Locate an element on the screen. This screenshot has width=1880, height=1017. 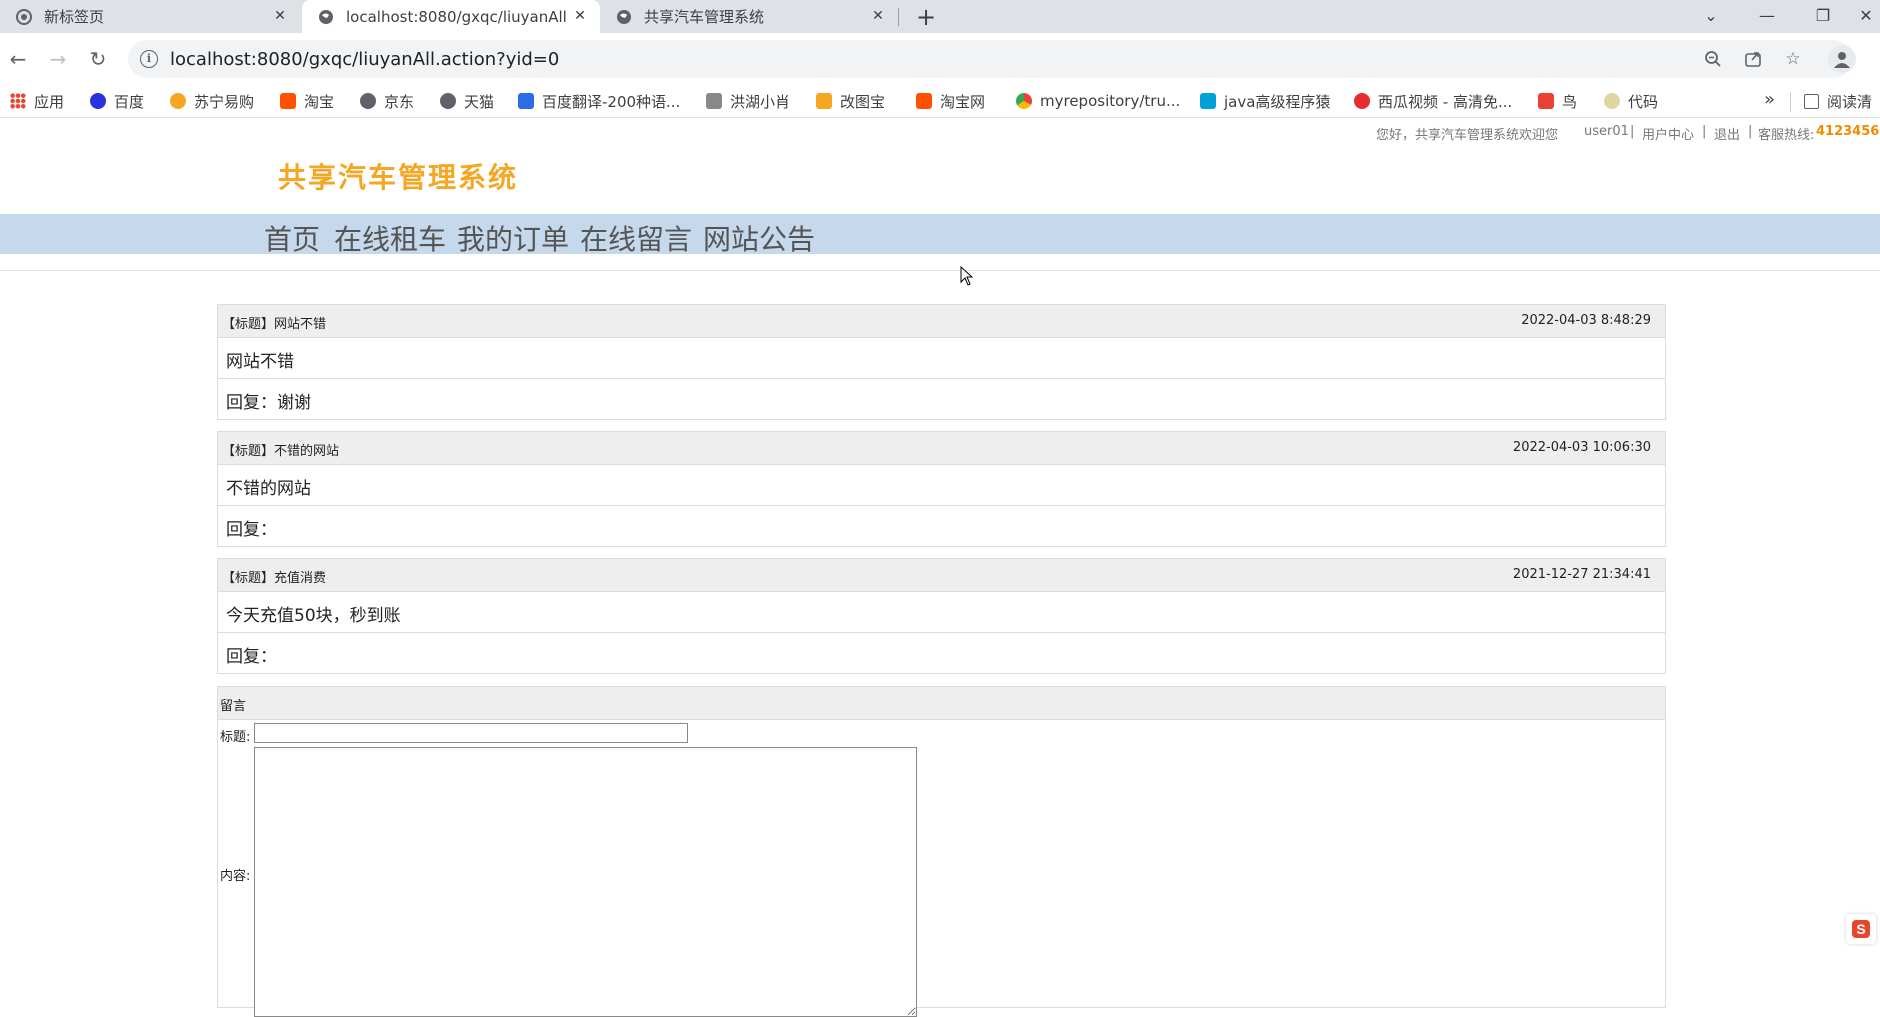
main-nav: 首页 在线租车 我的订单 在线留言 网站公告 is located at coordinates (940, 235).